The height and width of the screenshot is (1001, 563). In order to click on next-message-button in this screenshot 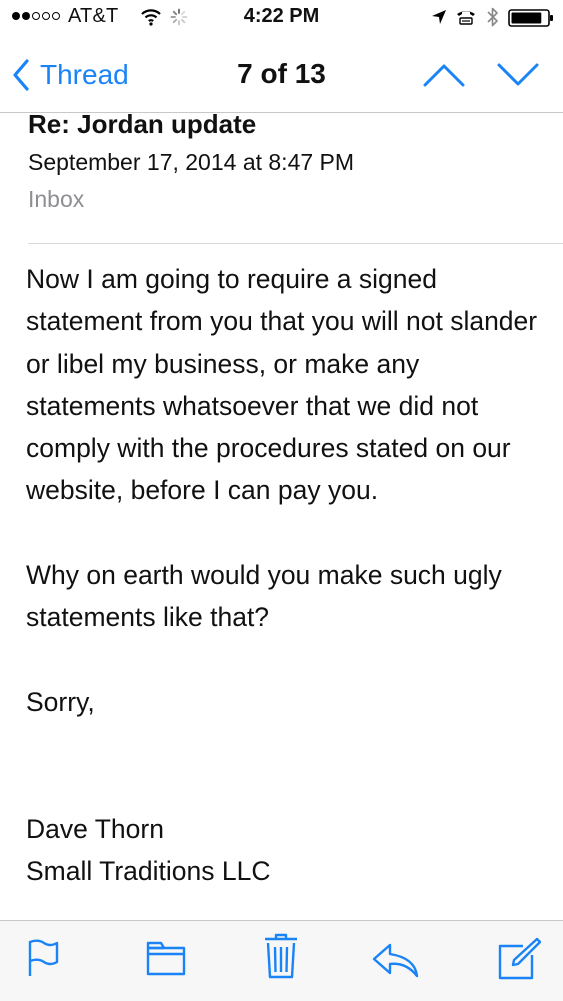, I will do `click(518, 75)`.